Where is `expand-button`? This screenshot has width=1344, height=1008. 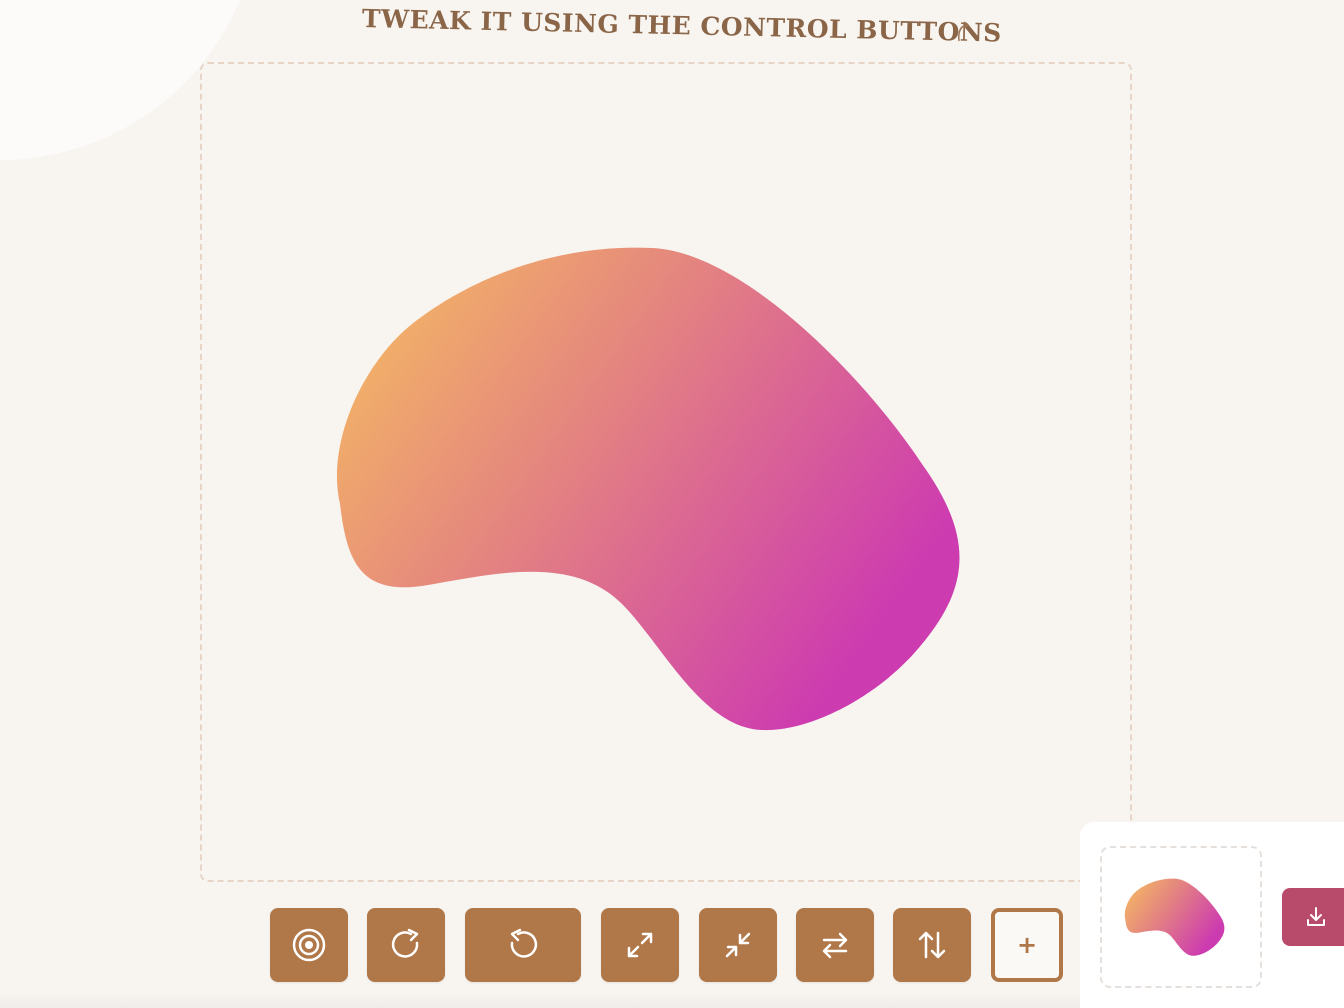
expand-button is located at coordinates (640, 945).